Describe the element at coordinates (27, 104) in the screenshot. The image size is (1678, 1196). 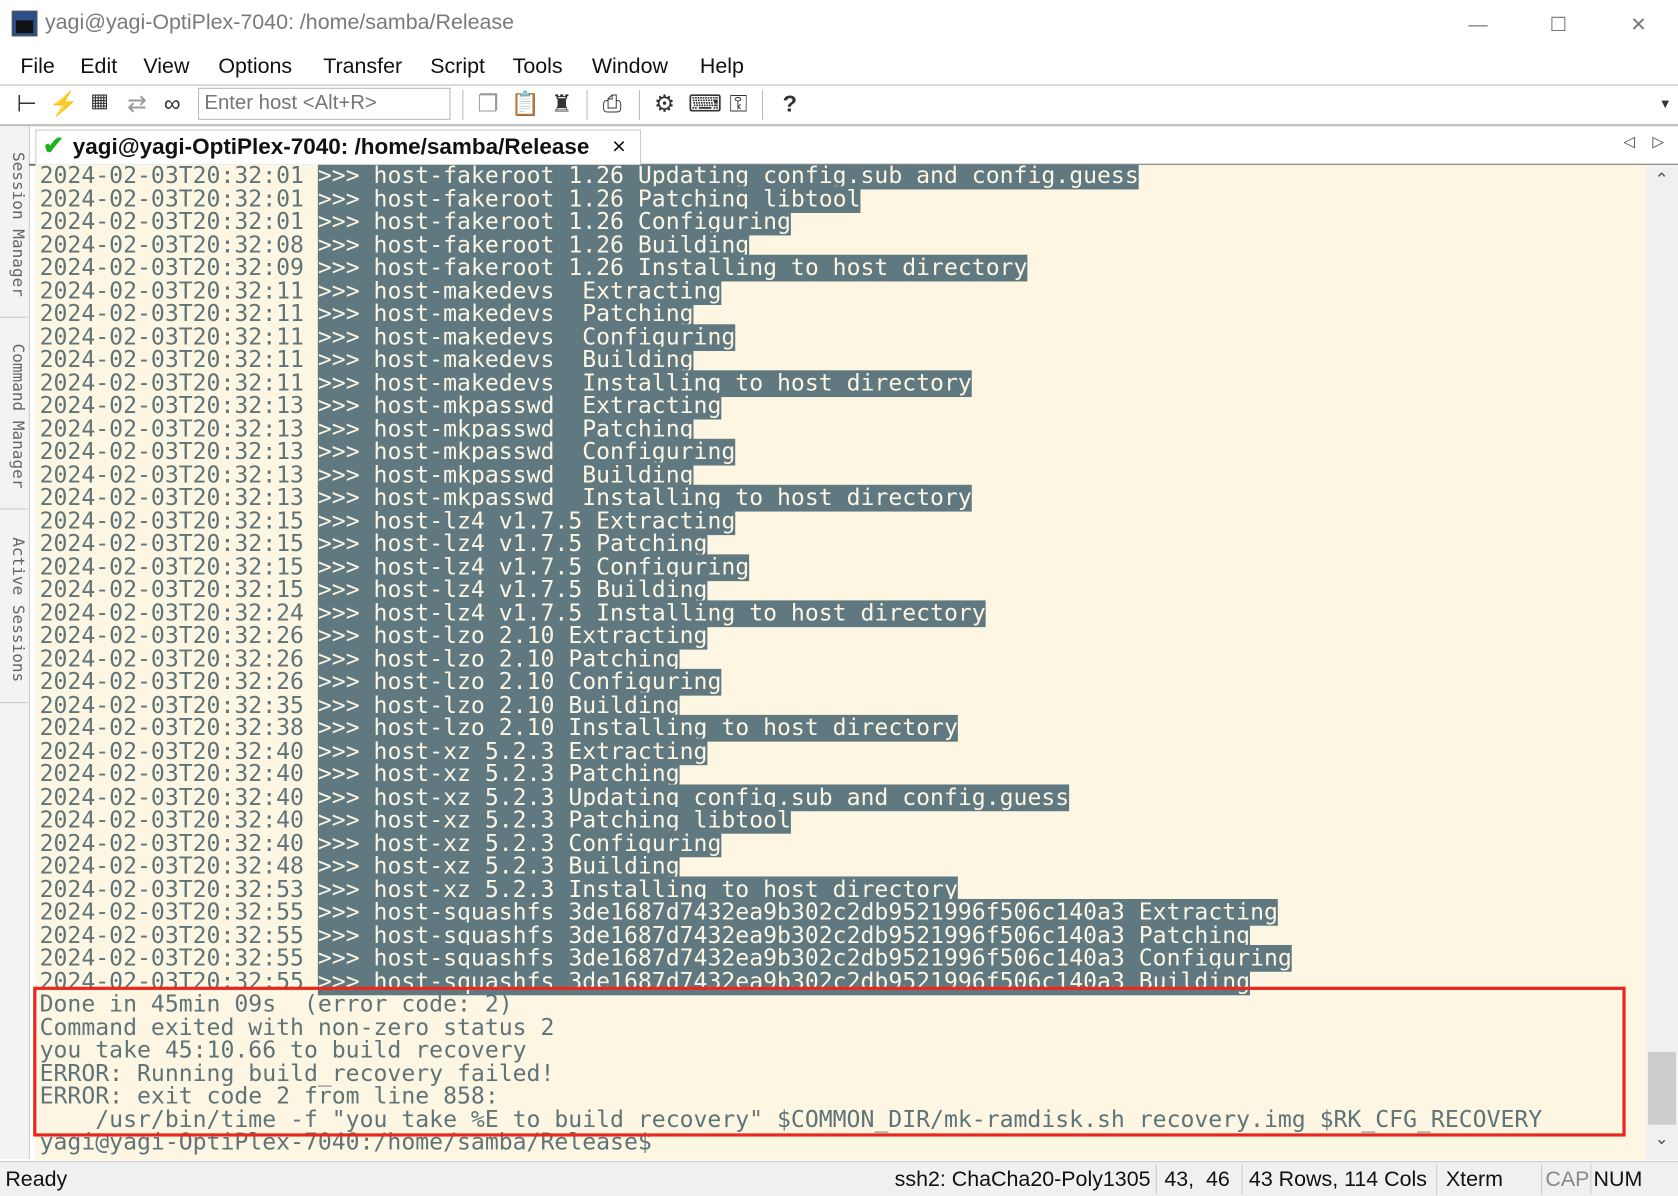
I see `connect-icon: ⊢` at that location.